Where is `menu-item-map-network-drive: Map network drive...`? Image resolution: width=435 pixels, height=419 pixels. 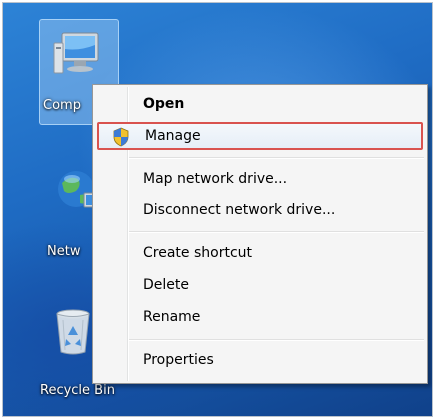 menu-item-map-network-drive: Map network drive... is located at coordinates (260, 179).